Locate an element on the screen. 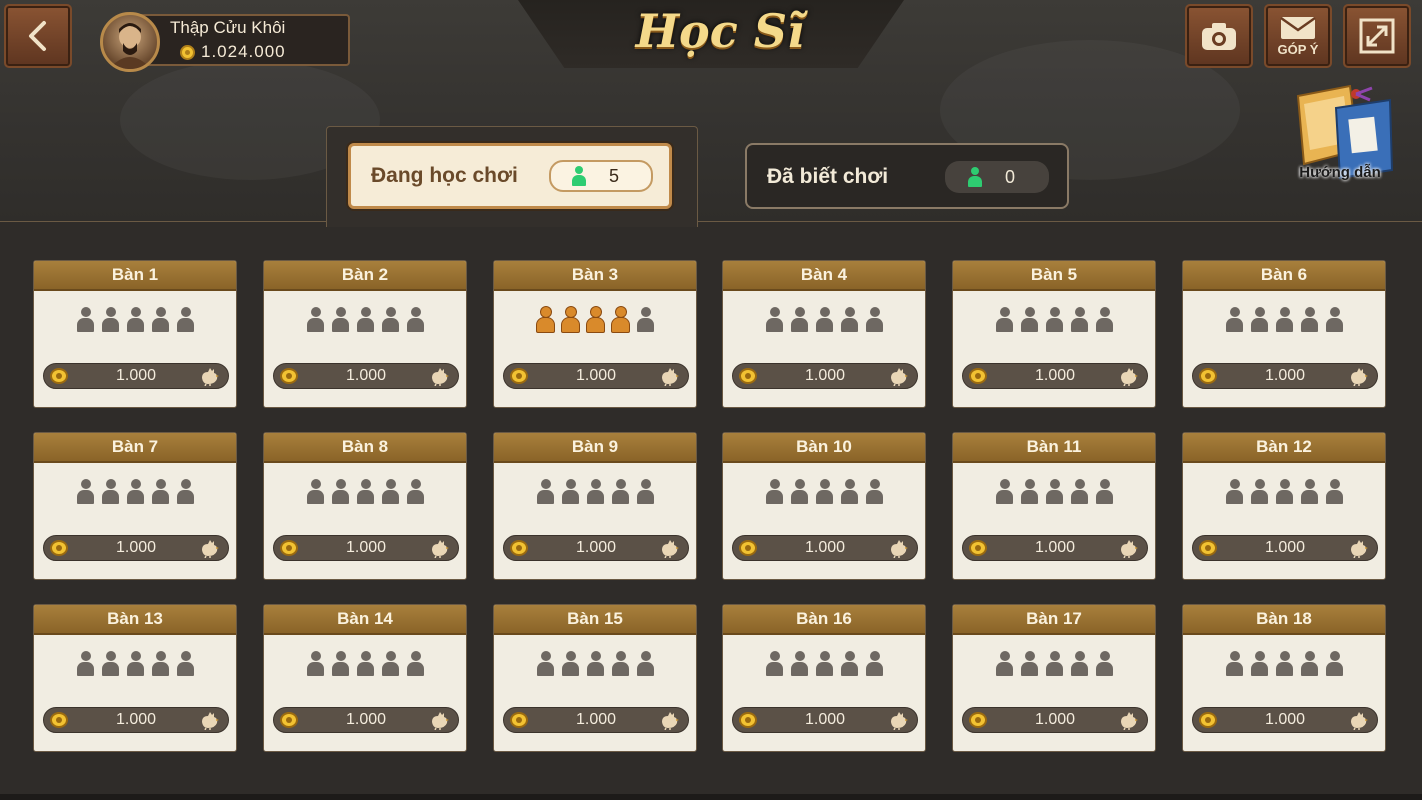 The width and height of the screenshot is (1422, 800). tab-experienced: Đã biết chơi 0 is located at coordinates (907, 176).